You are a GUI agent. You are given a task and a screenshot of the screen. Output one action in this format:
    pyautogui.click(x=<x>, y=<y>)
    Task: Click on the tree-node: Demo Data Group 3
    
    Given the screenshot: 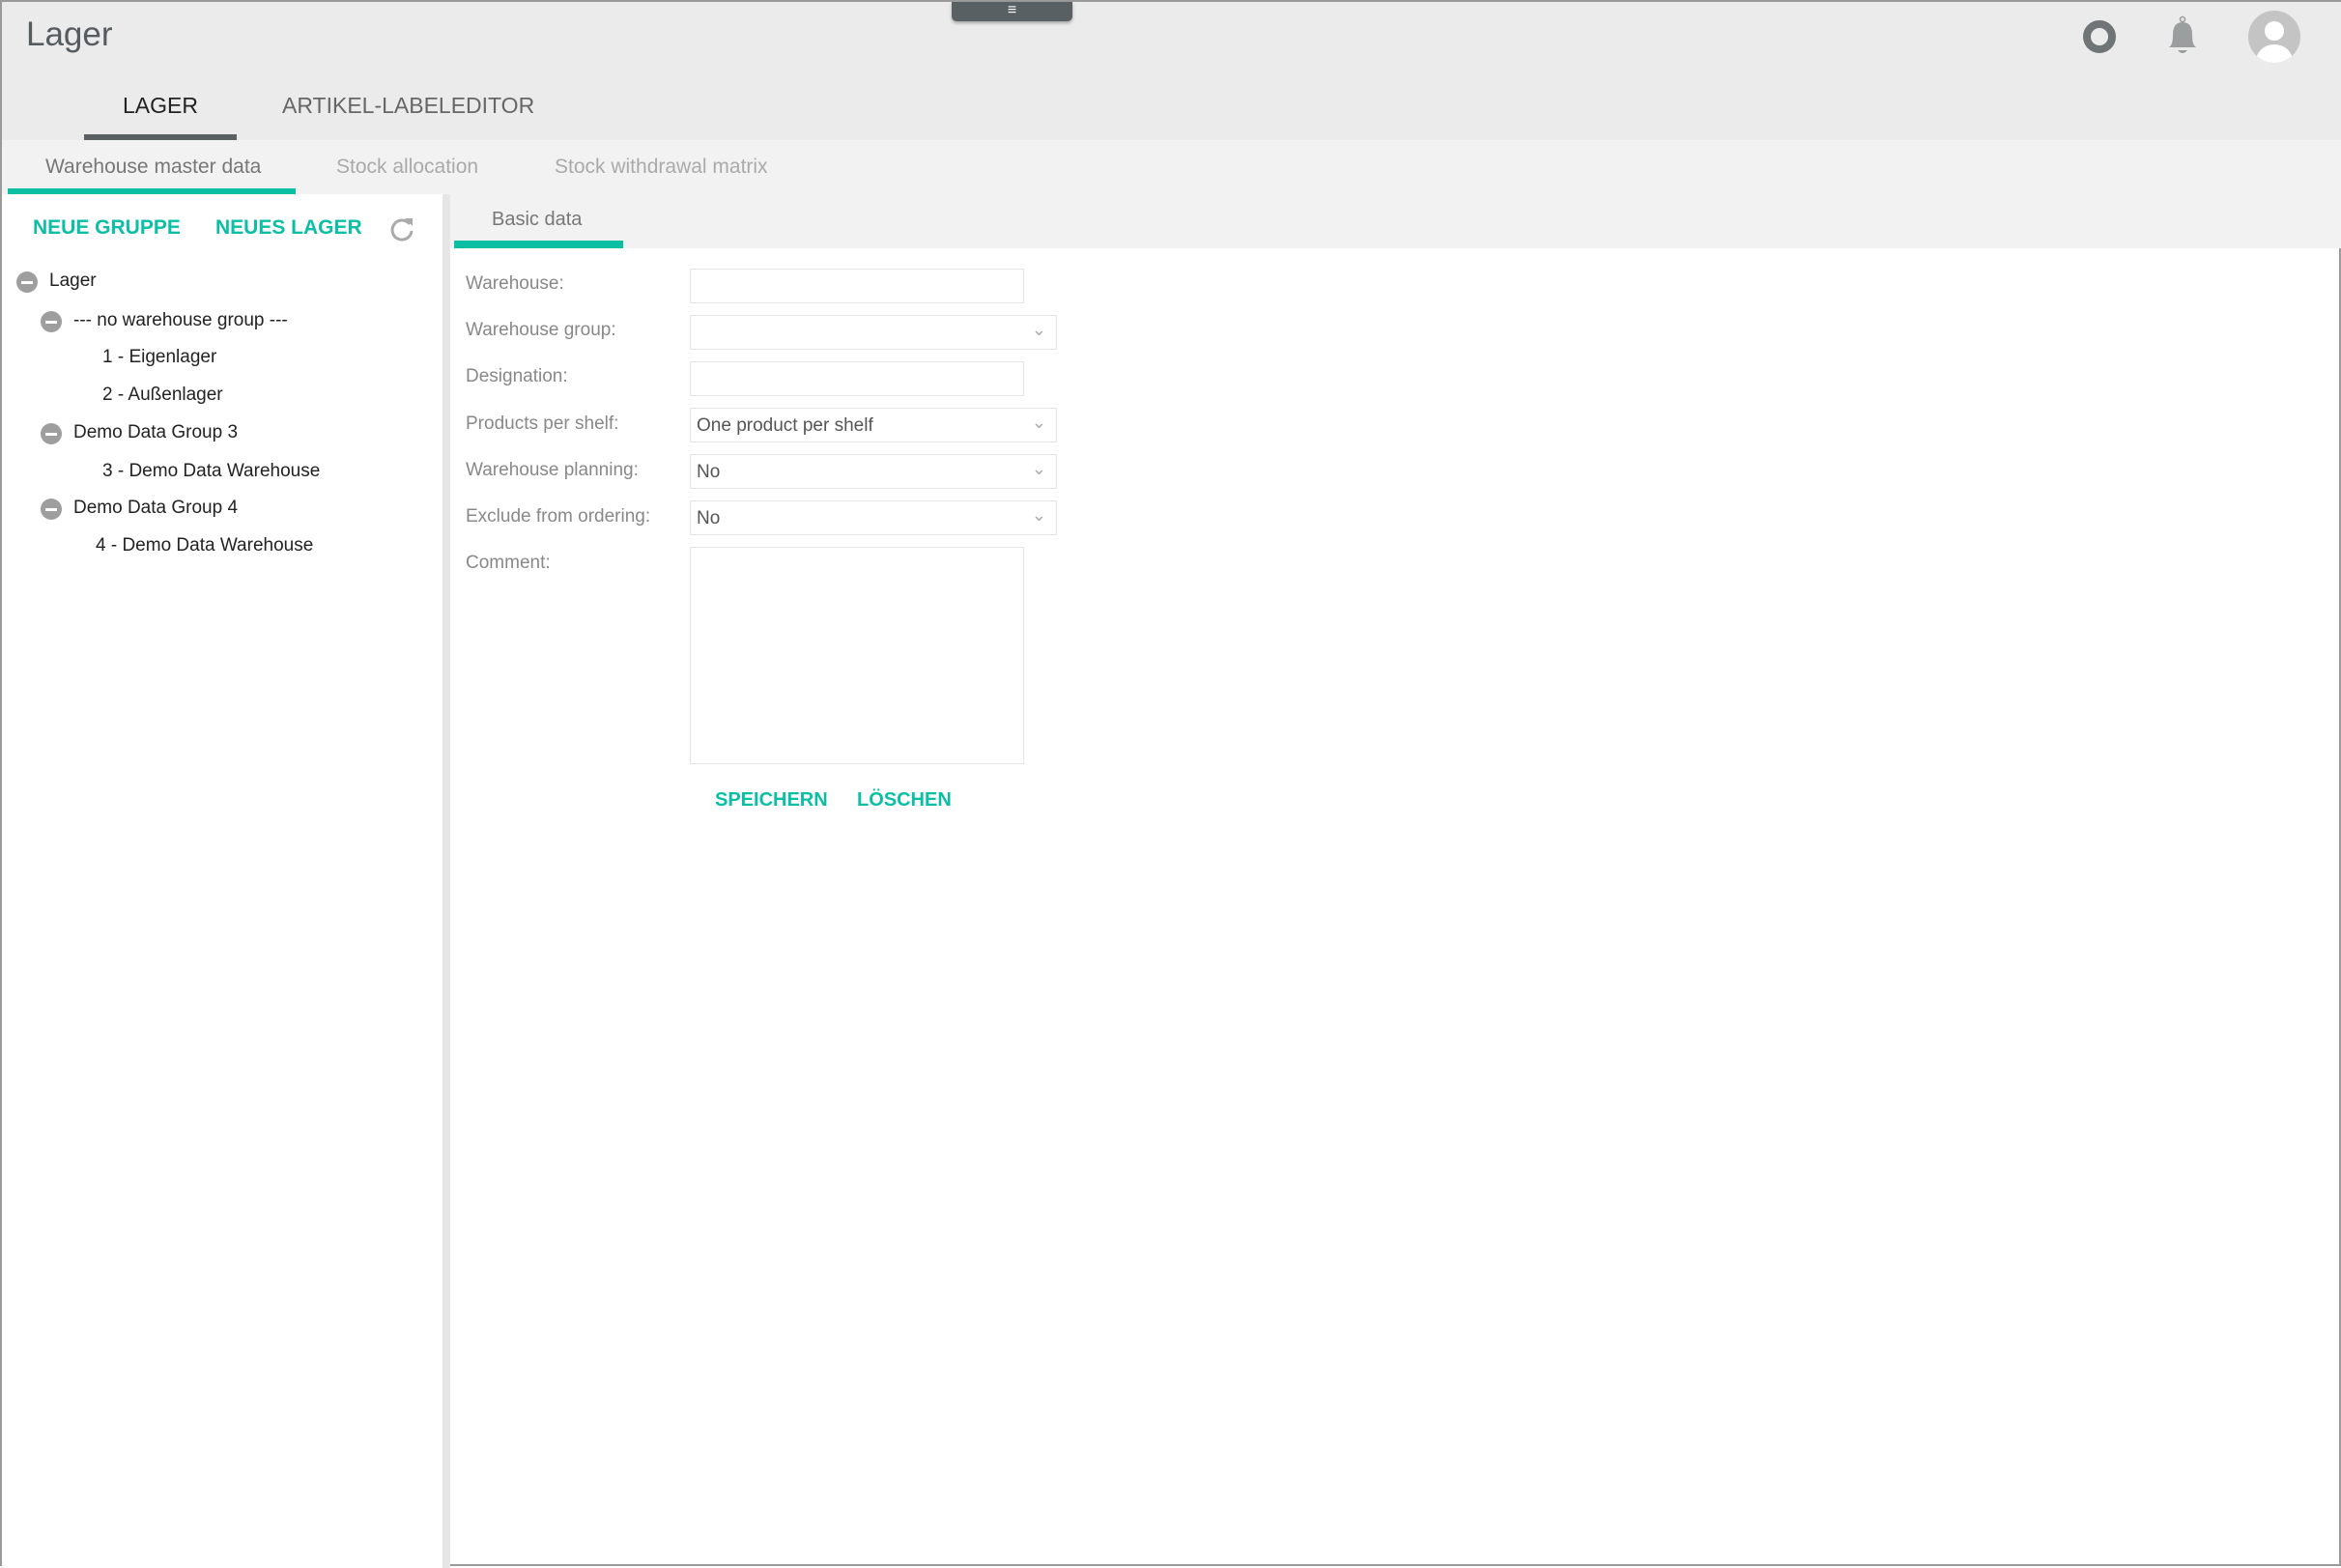 What is the action you would take?
    pyautogui.click(x=156, y=432)
    